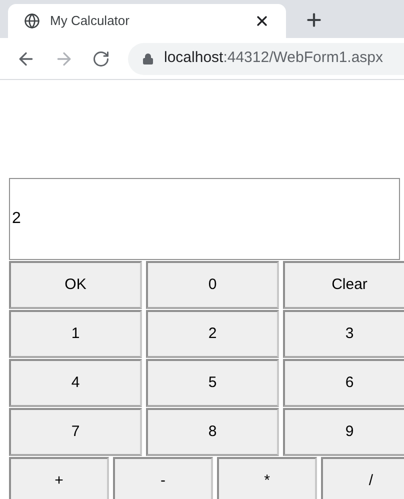 The image size is (404, 499). Describe the element at coordinates (59, 478) in the screenshot. I see `calculator-button: +` at that location.